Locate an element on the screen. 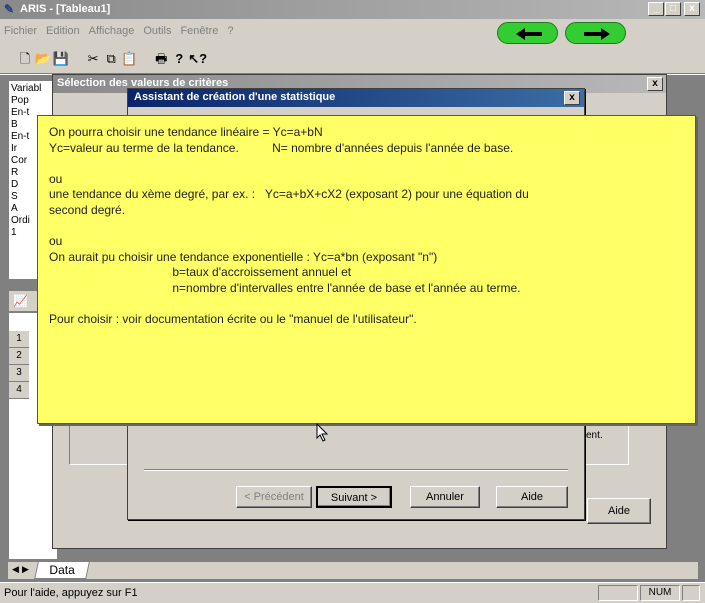 This screenshot has width=705, height=603. wizard-dialog-title: Assistant de création d'une statistique is located at coordinates (235, 97).